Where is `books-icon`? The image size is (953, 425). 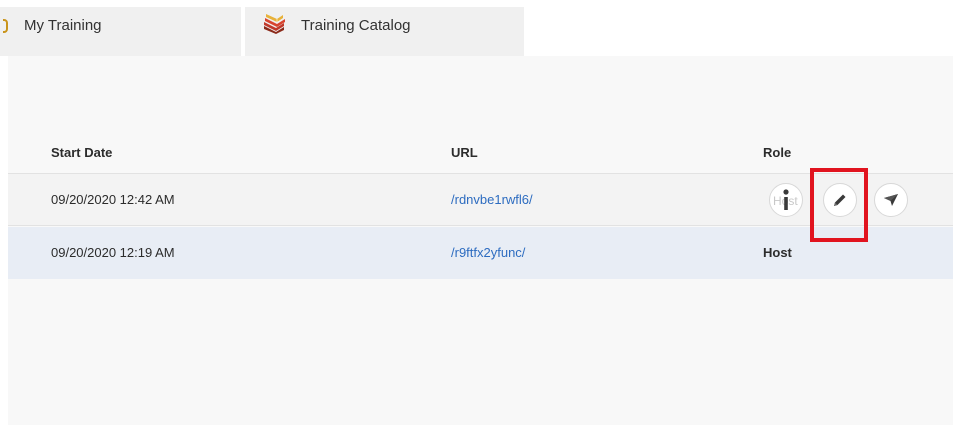 books-icon is located at coordinates (274, 24).